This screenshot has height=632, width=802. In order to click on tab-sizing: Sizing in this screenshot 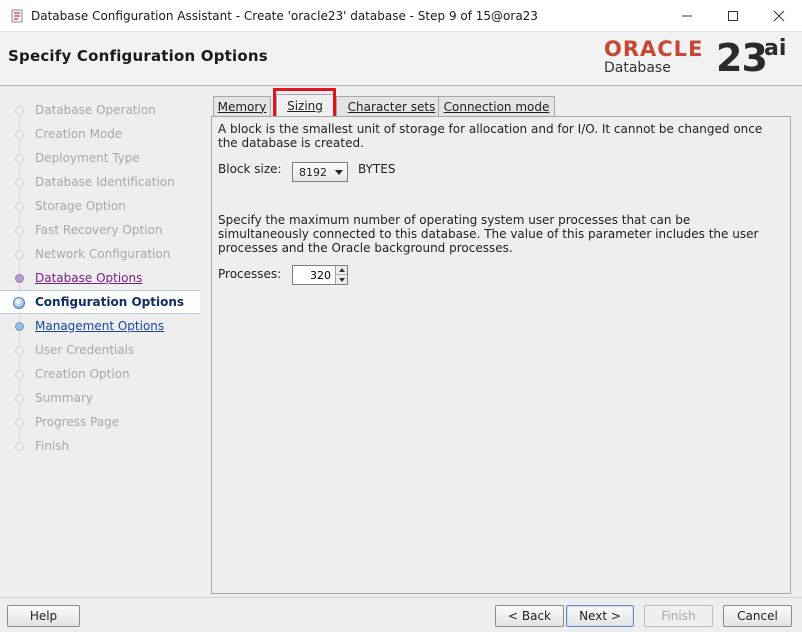, I will do `click(305, 105)`.